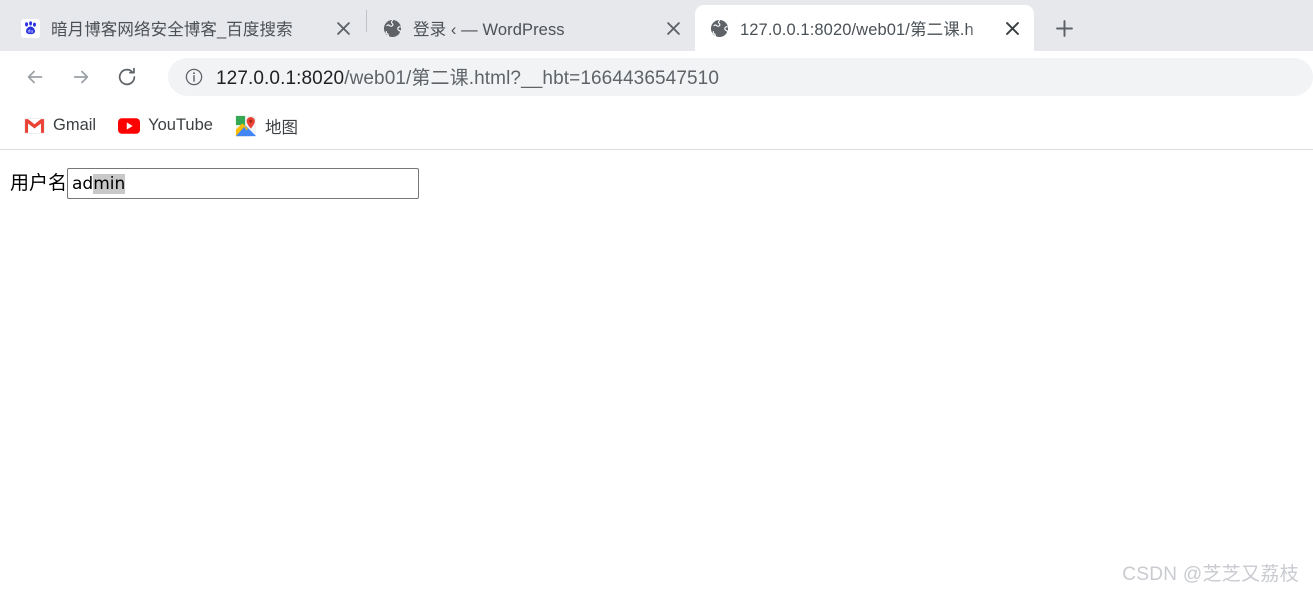 The width and height of the screenshot is (1313, 599). What do you see at coordinates (109, 183) in the screenshot?
I see `input-text-selected: min` at bounding box center [109, 183].